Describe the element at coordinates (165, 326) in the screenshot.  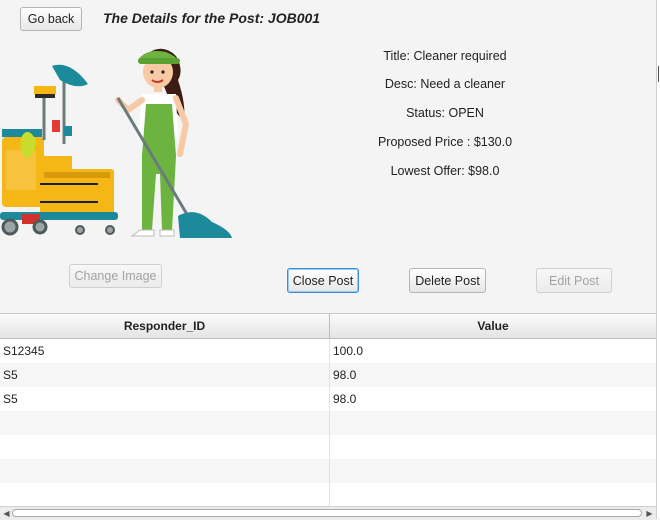
I see `column-header-responder-id: Responder_ID` at that location.